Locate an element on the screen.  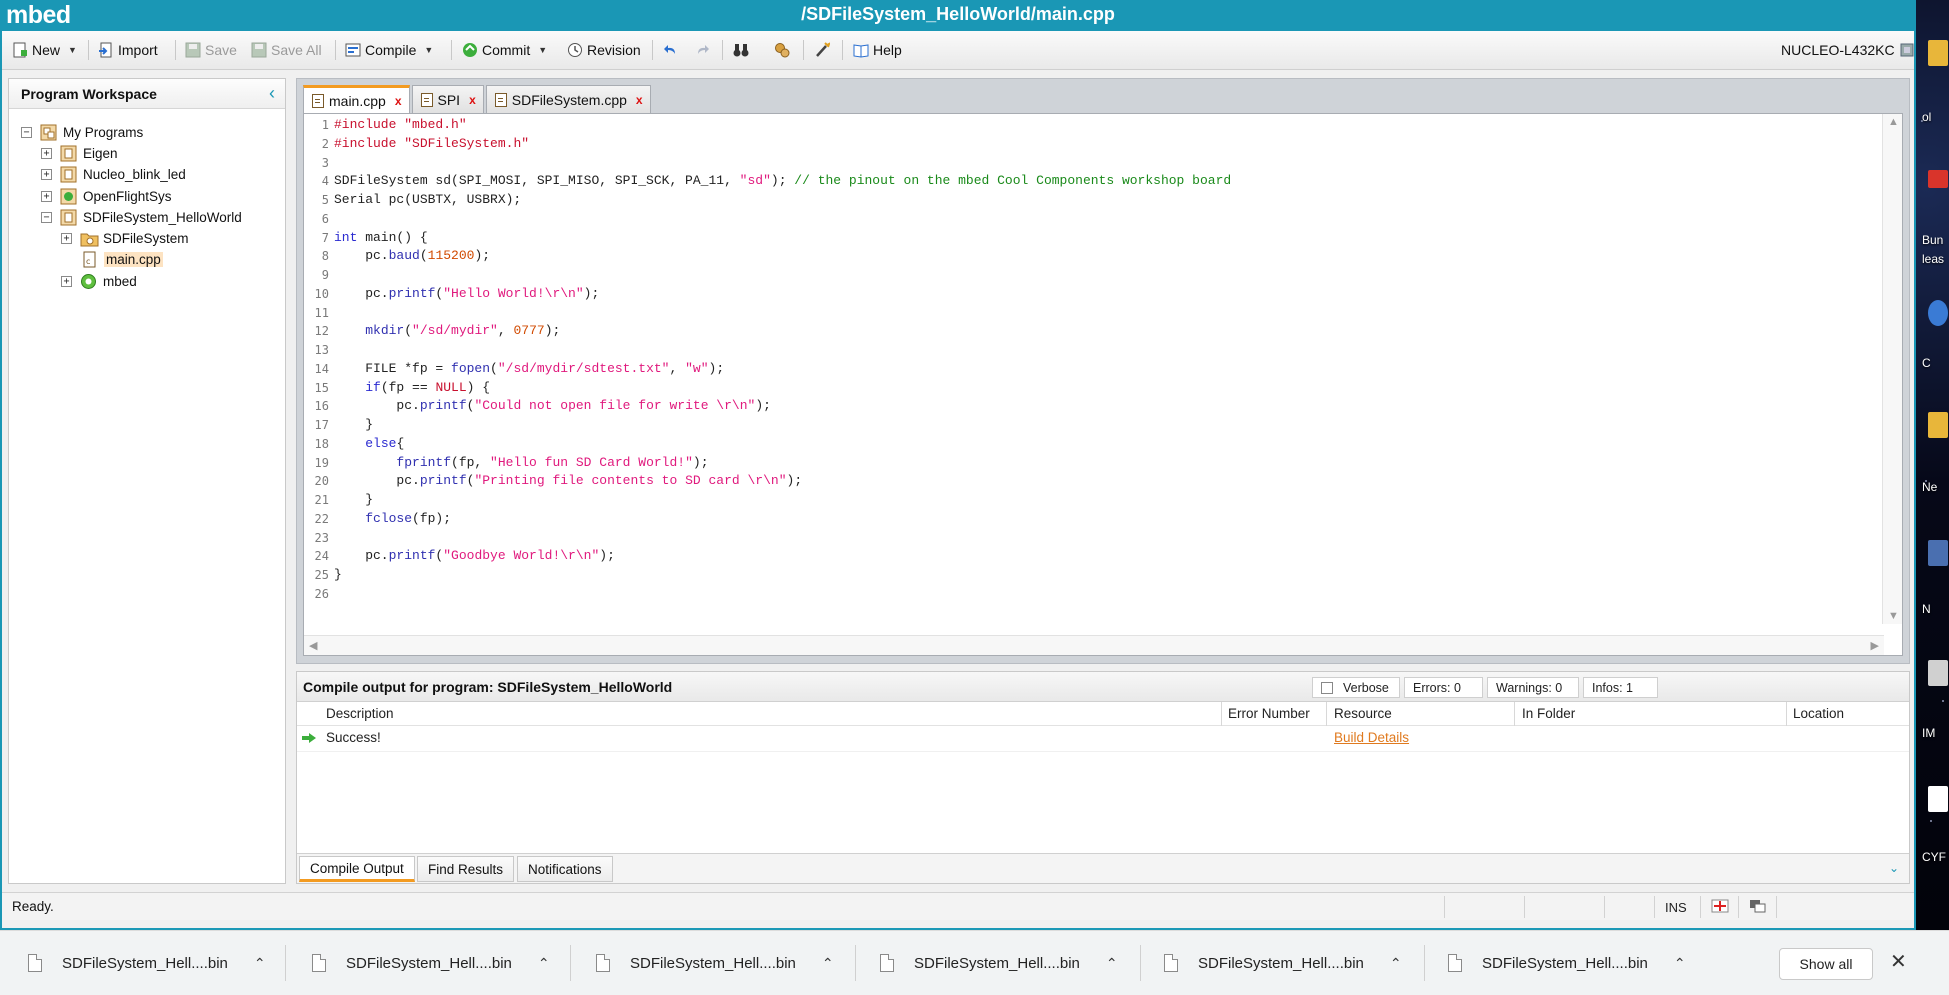
code-line: pc.baud(115200); is located at coordinates (1104, 256).